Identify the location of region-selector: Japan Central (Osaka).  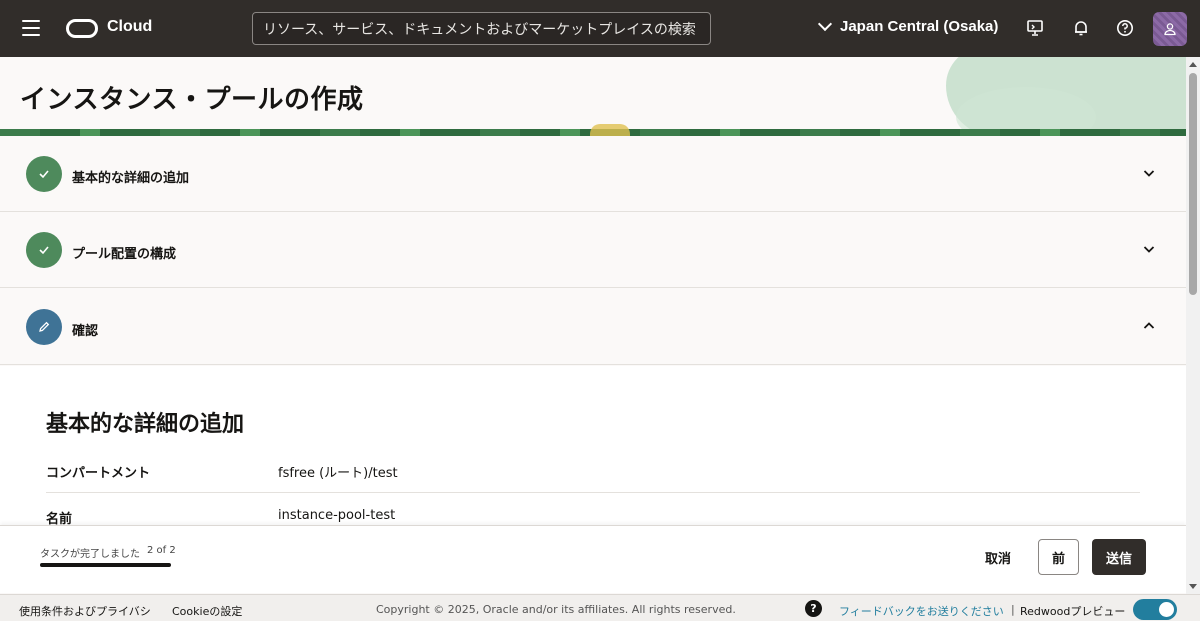
(908, 25).